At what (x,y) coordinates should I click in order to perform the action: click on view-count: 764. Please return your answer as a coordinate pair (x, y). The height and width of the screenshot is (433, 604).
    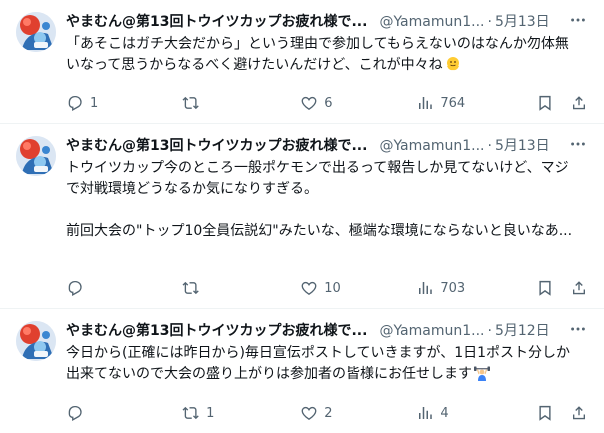
    Looking at the image, I should click on (453, 103).